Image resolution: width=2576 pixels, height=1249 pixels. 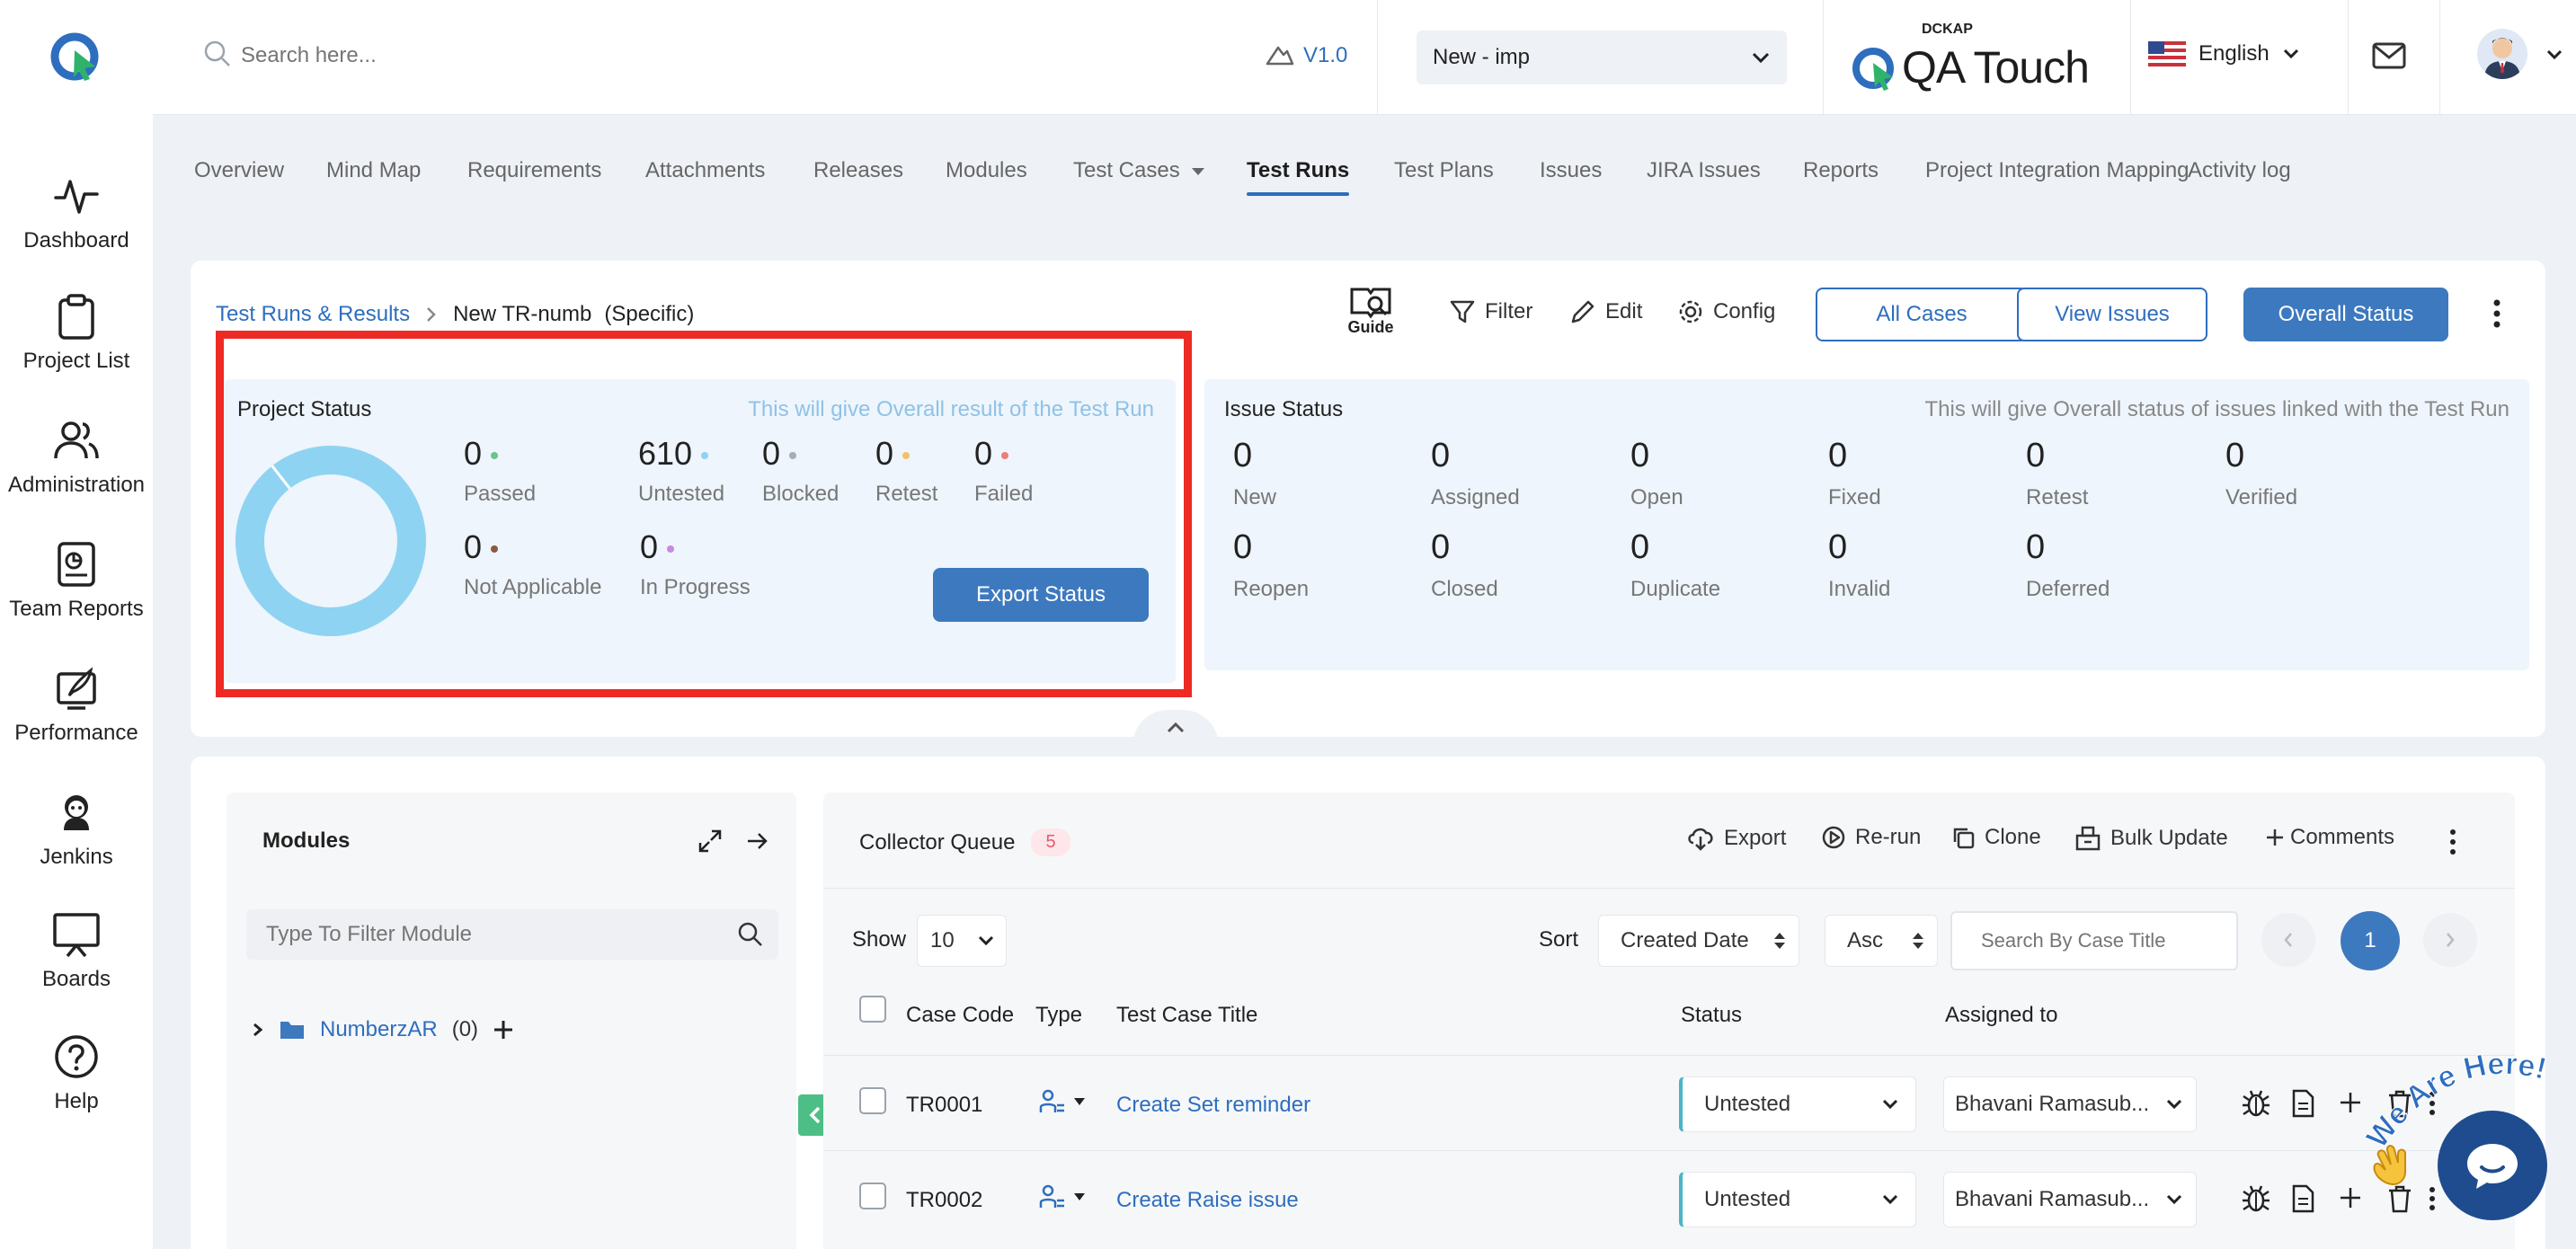 What do you see at coordinates (76, 1072) in the screenshot?
I see `sidebar-item-help: Help` at bounding box center [76, 1072].